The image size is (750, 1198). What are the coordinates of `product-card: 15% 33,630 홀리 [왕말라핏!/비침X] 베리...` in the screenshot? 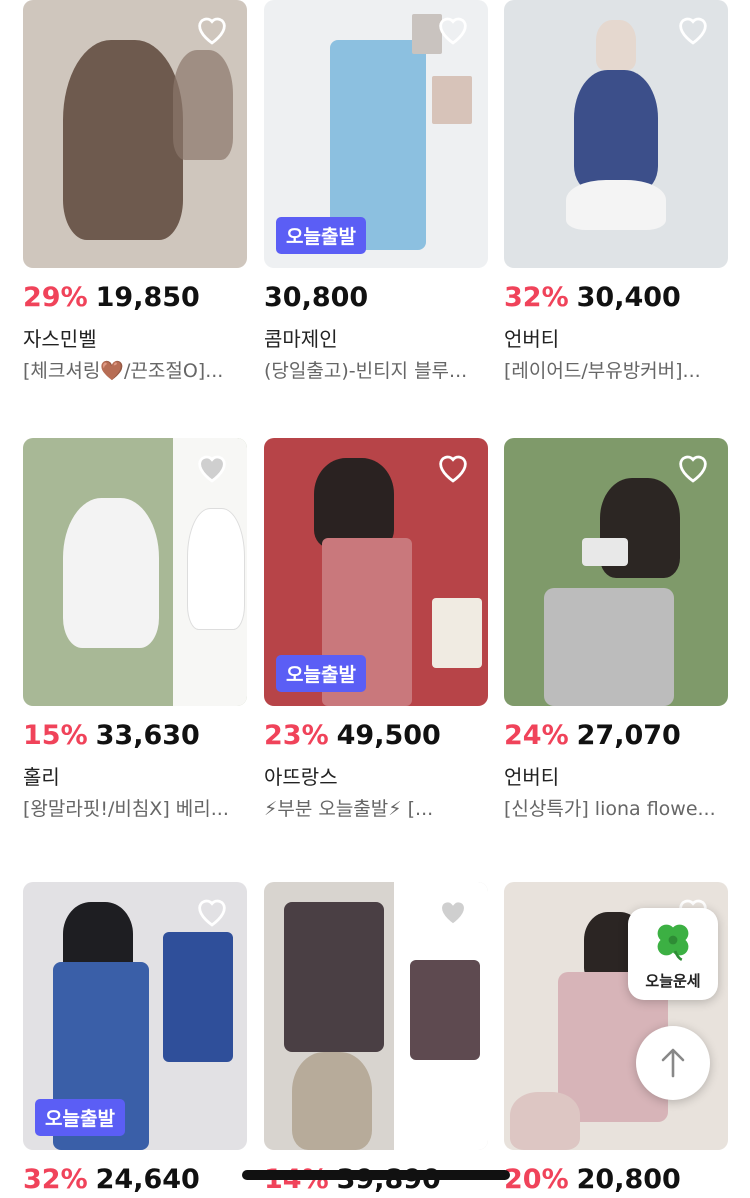 It's located at (135, 629).